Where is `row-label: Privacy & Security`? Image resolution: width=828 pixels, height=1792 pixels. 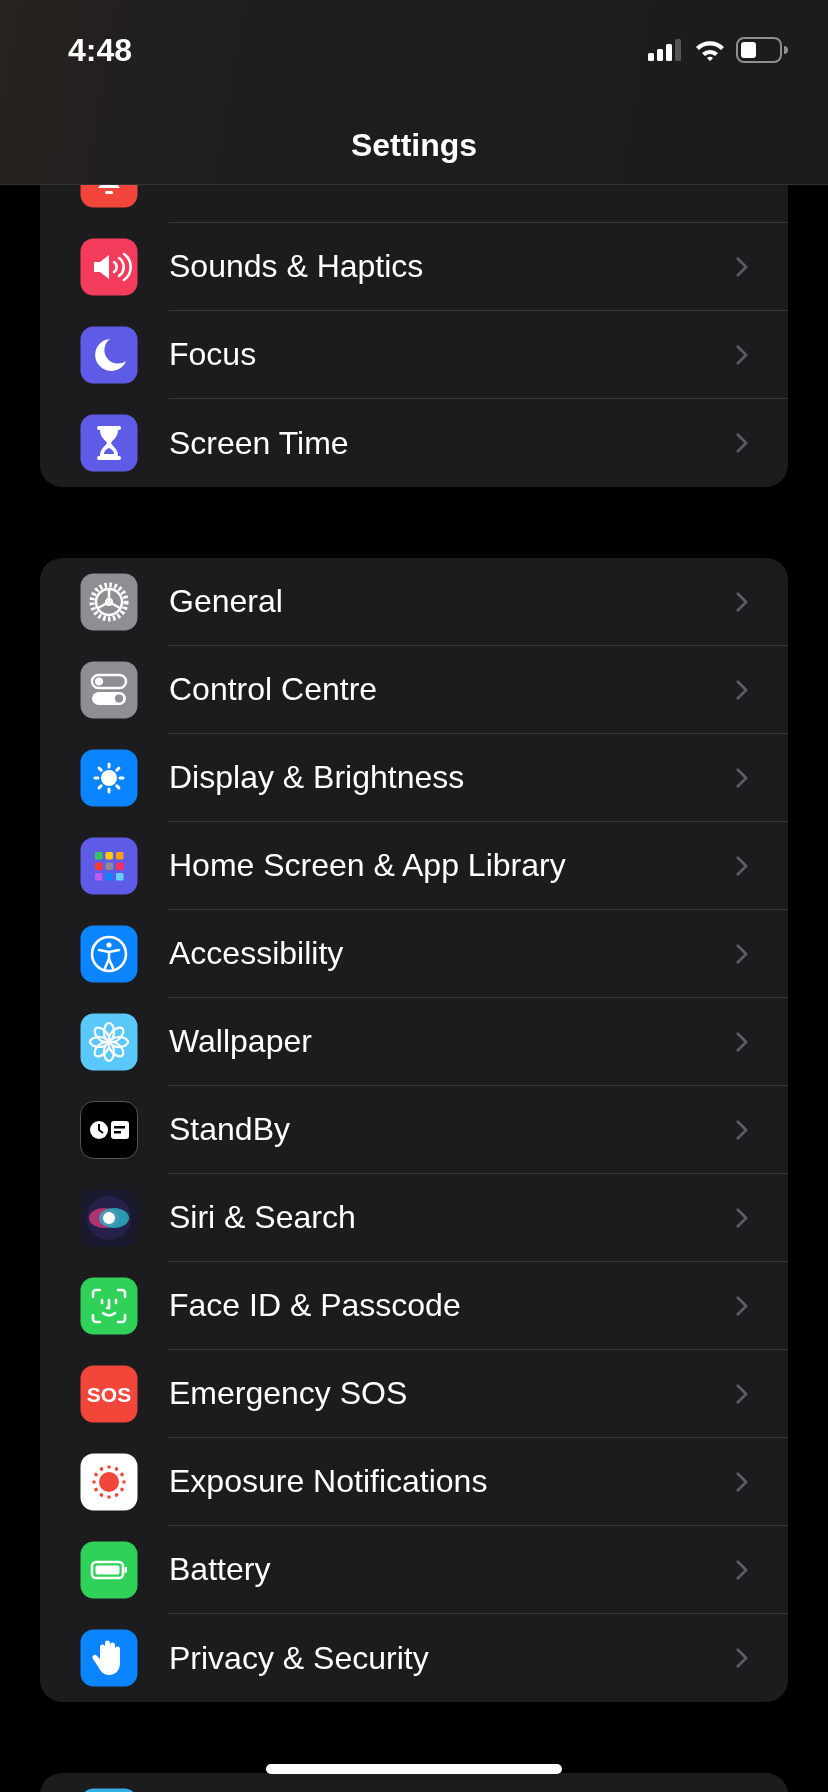
row-label: Privacy & Security is located at coordinates (299, 1658).